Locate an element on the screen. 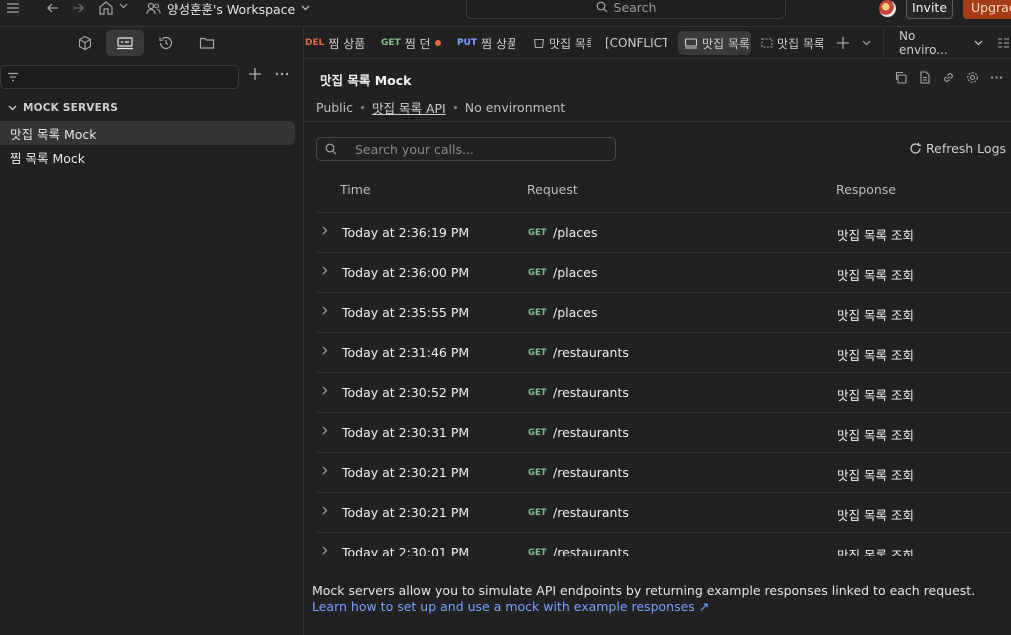 The width and height of the screenshot is (1011, 635). row-time: Today at 2:31:46 PM is located at coordinates (406, 352).